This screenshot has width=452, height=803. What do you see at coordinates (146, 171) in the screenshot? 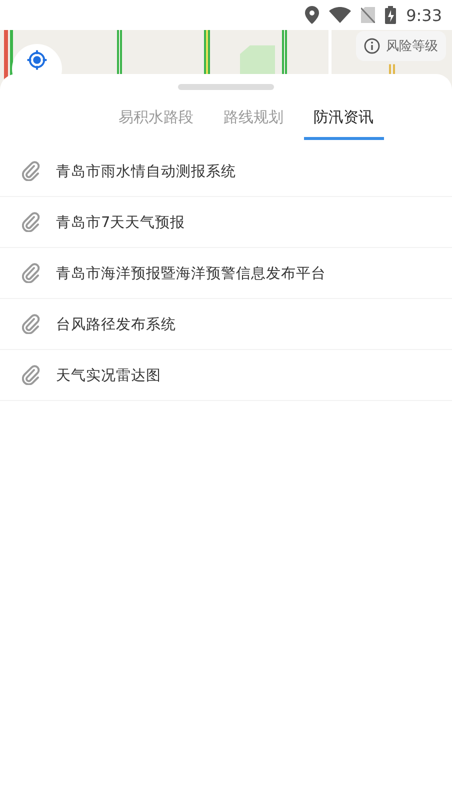
I see `link-title: 青岛市雨水情自动测报系统` at bounding box center [146, 171].